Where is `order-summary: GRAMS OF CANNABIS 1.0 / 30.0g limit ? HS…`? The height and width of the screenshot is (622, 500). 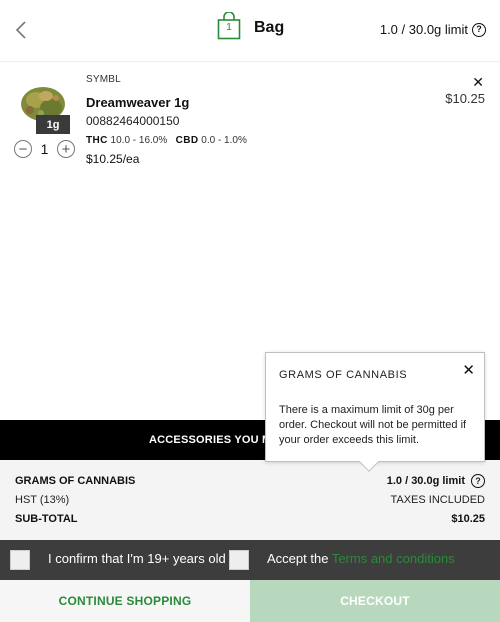
order-summary: GRAMS OF CANNABIS 1.0 / 30.0g limit ? HS… is located at coordinates (250, 500).